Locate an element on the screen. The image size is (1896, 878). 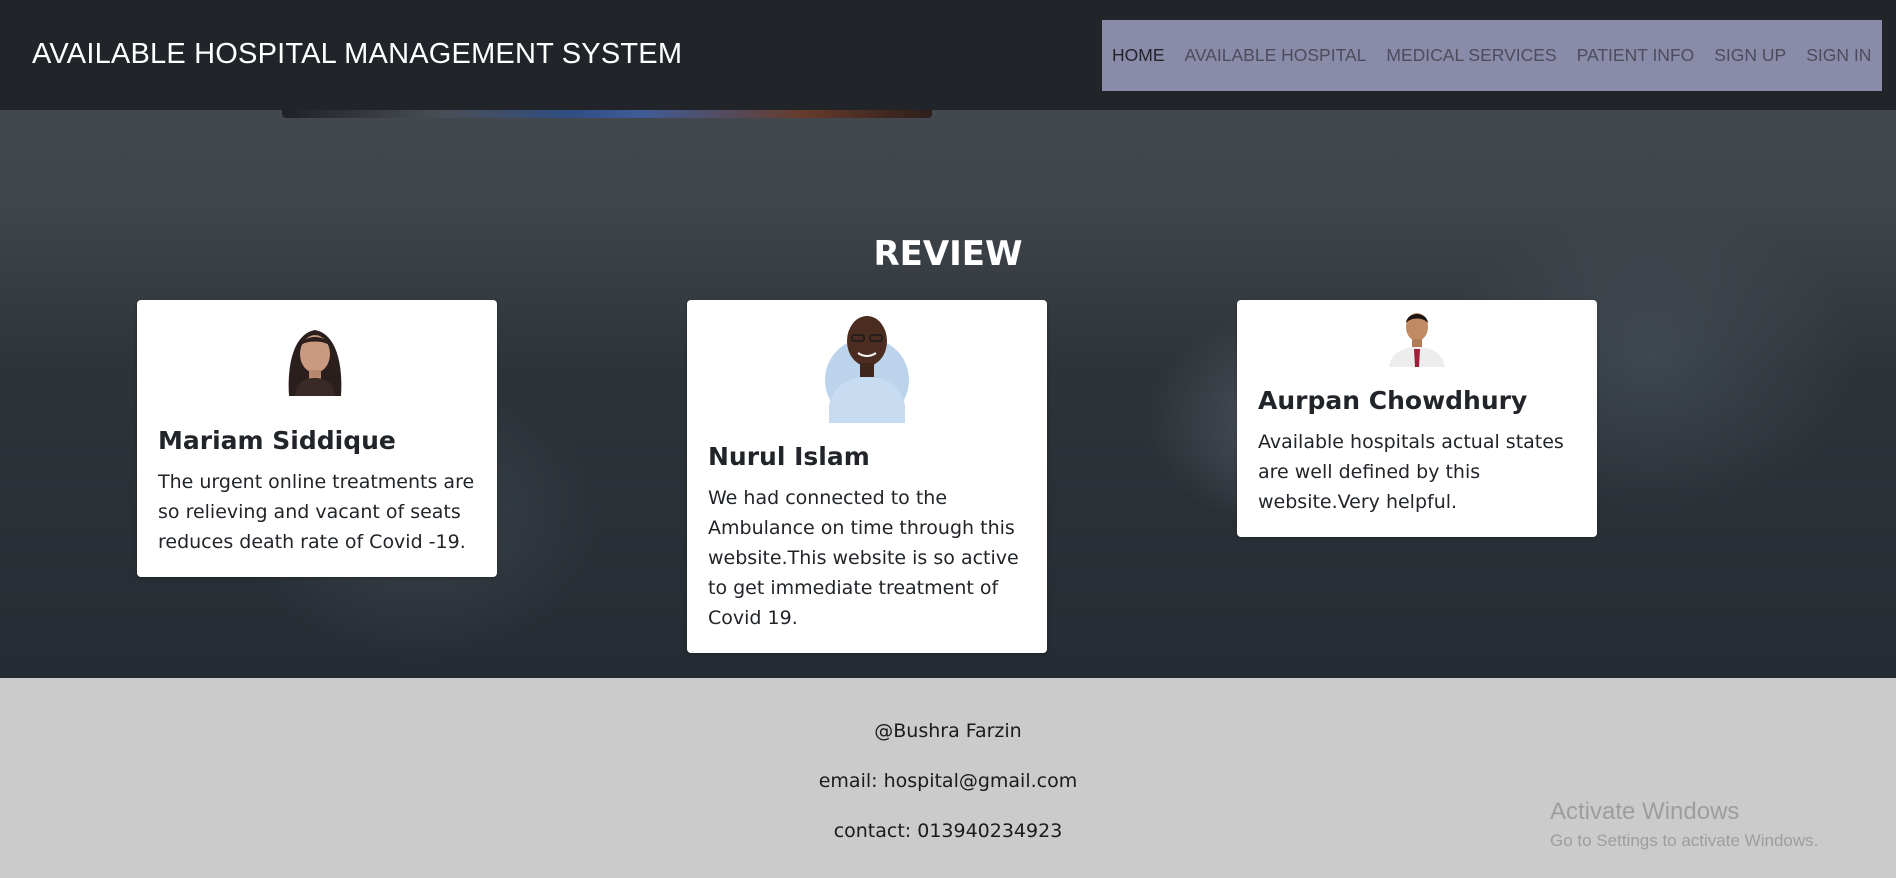
activate-windows-watermark: Activate Windows is located at coordinates (1645, 811).